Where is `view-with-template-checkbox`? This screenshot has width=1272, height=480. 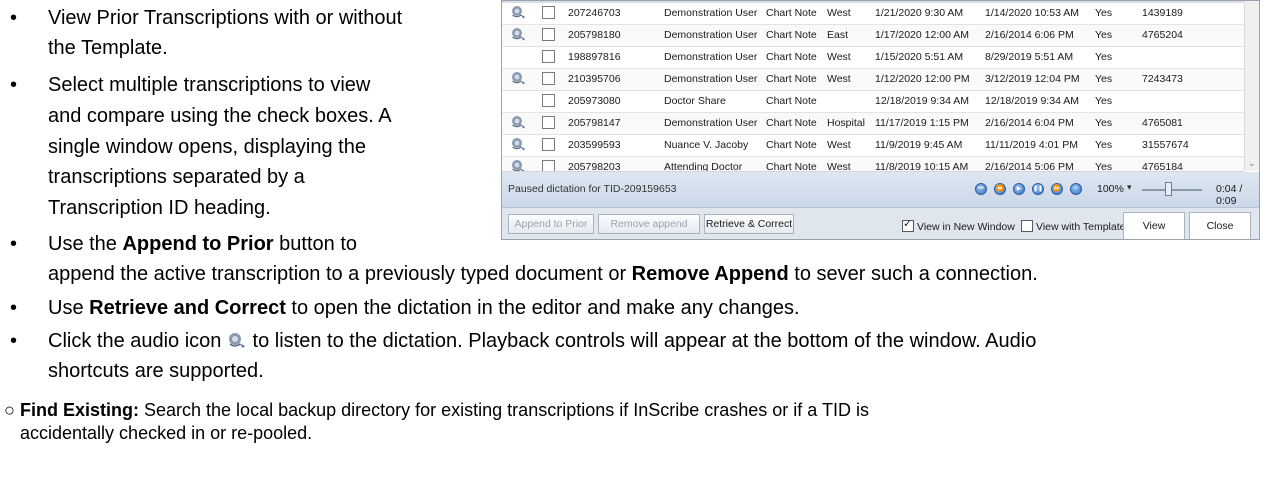 view-with-template-checkbox is located at coordinates (1027, 226).